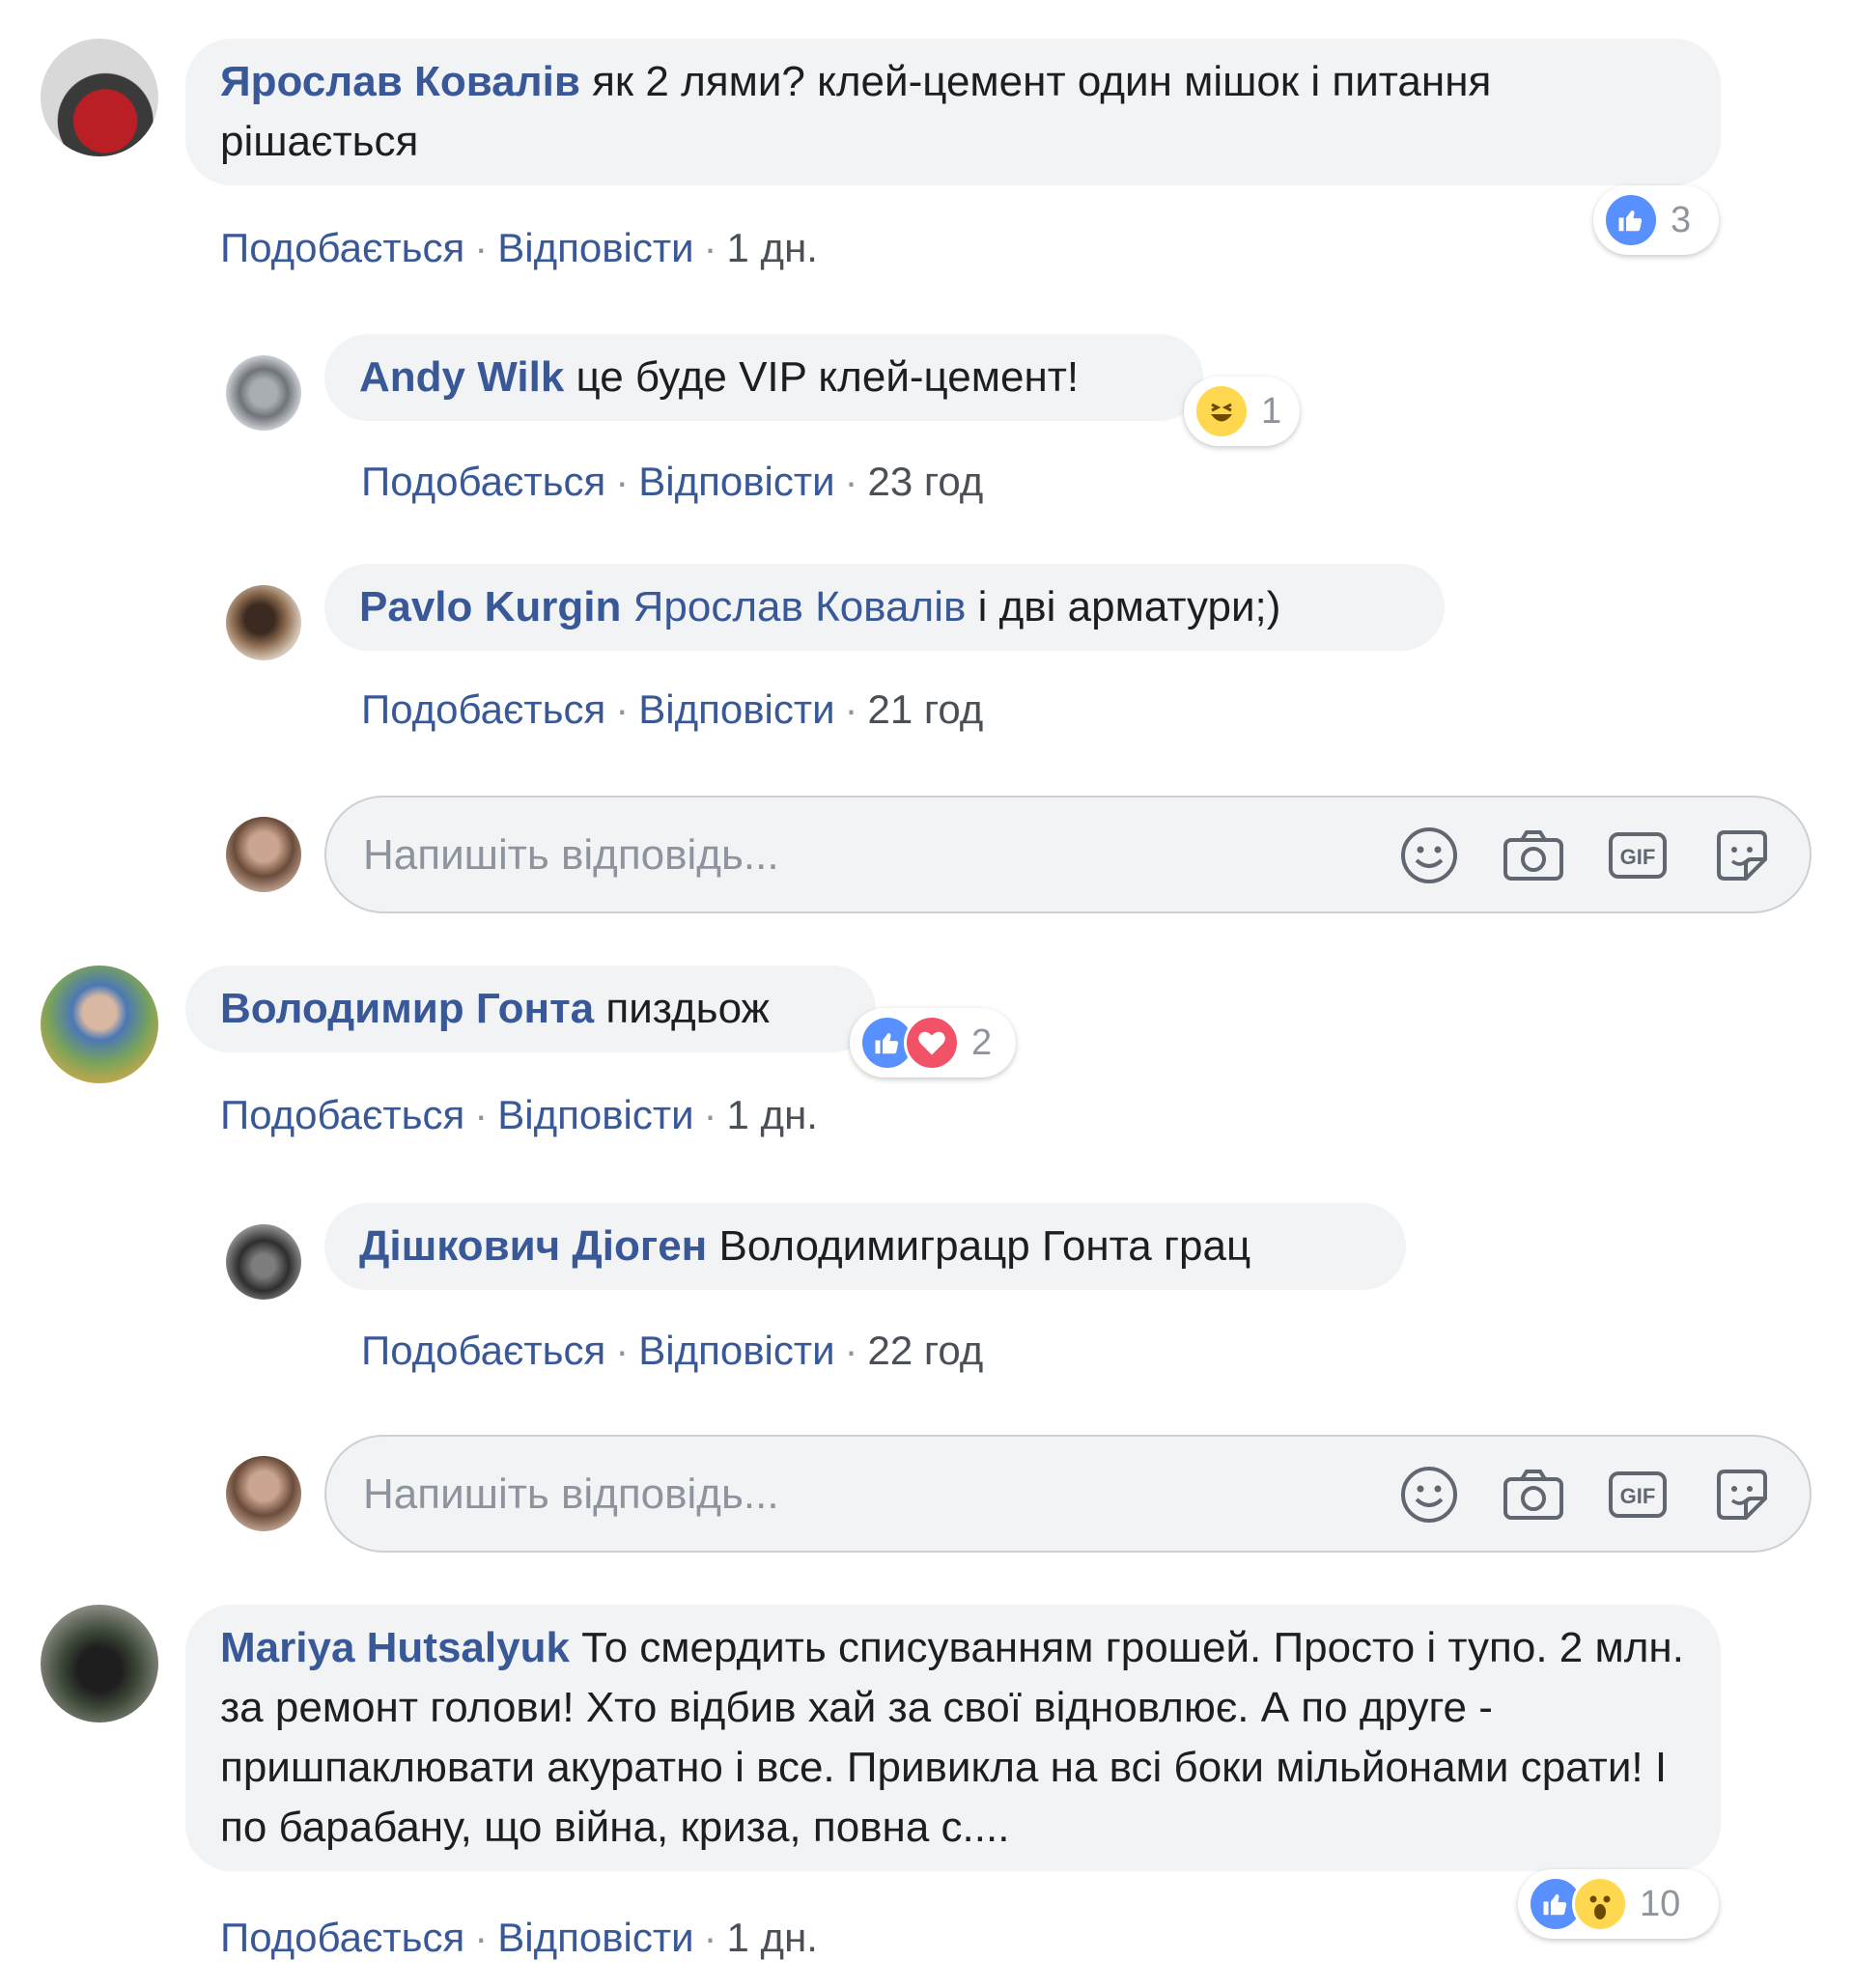 This screenshot has width=1854, height=1988. Describe the element at coordinates (926, 709) in the screenshot. I see `timestamp: 21 год` at that location.